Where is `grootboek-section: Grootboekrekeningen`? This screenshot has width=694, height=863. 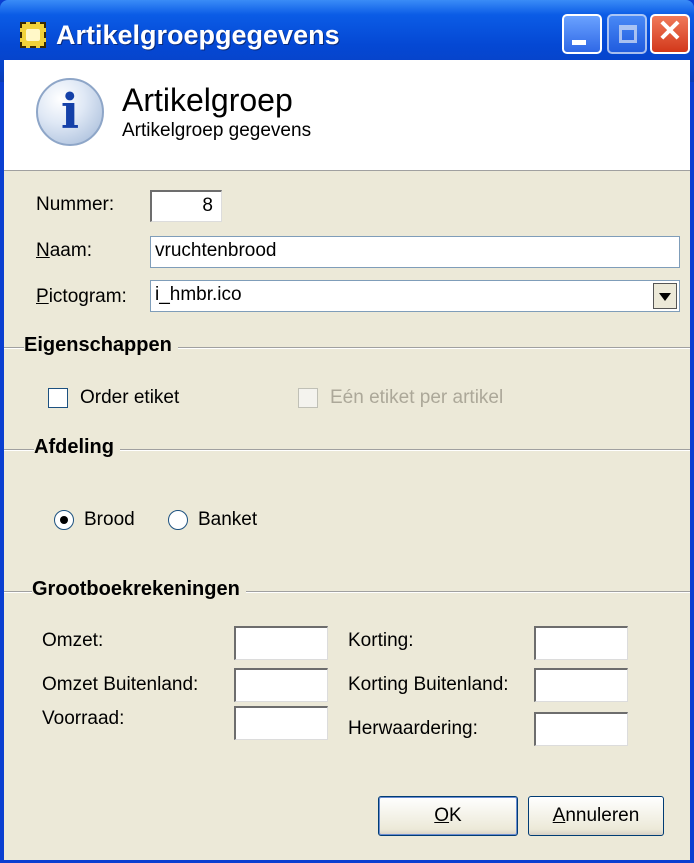
grootboek-section: Grootboekrekeningen is located at coordinates (347, 591).